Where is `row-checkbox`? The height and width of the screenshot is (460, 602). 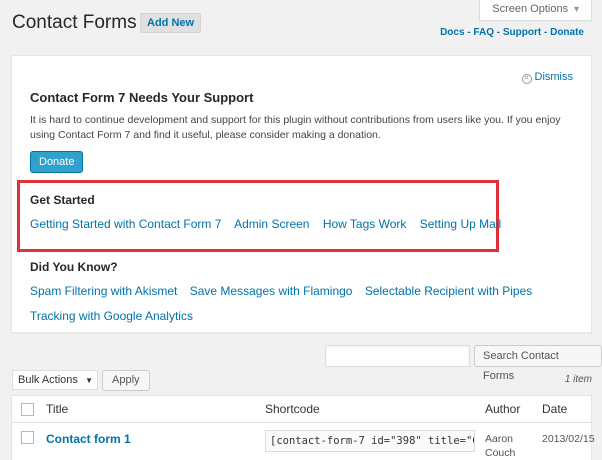
row-checkbox is located at coordinates (27, 437).